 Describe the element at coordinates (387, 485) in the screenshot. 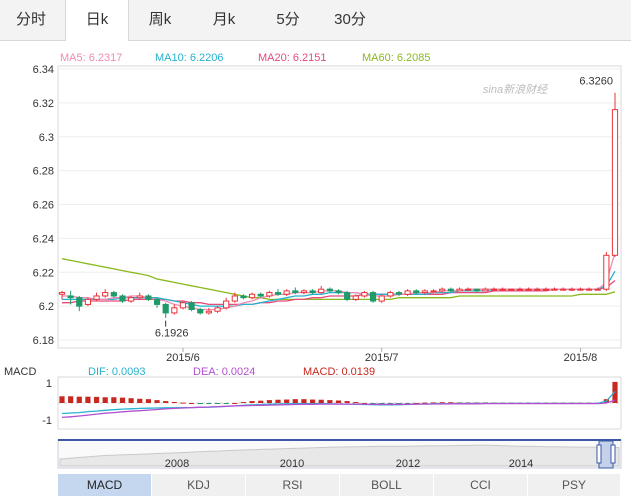

I see `tab-boll: BOLL` at that location.